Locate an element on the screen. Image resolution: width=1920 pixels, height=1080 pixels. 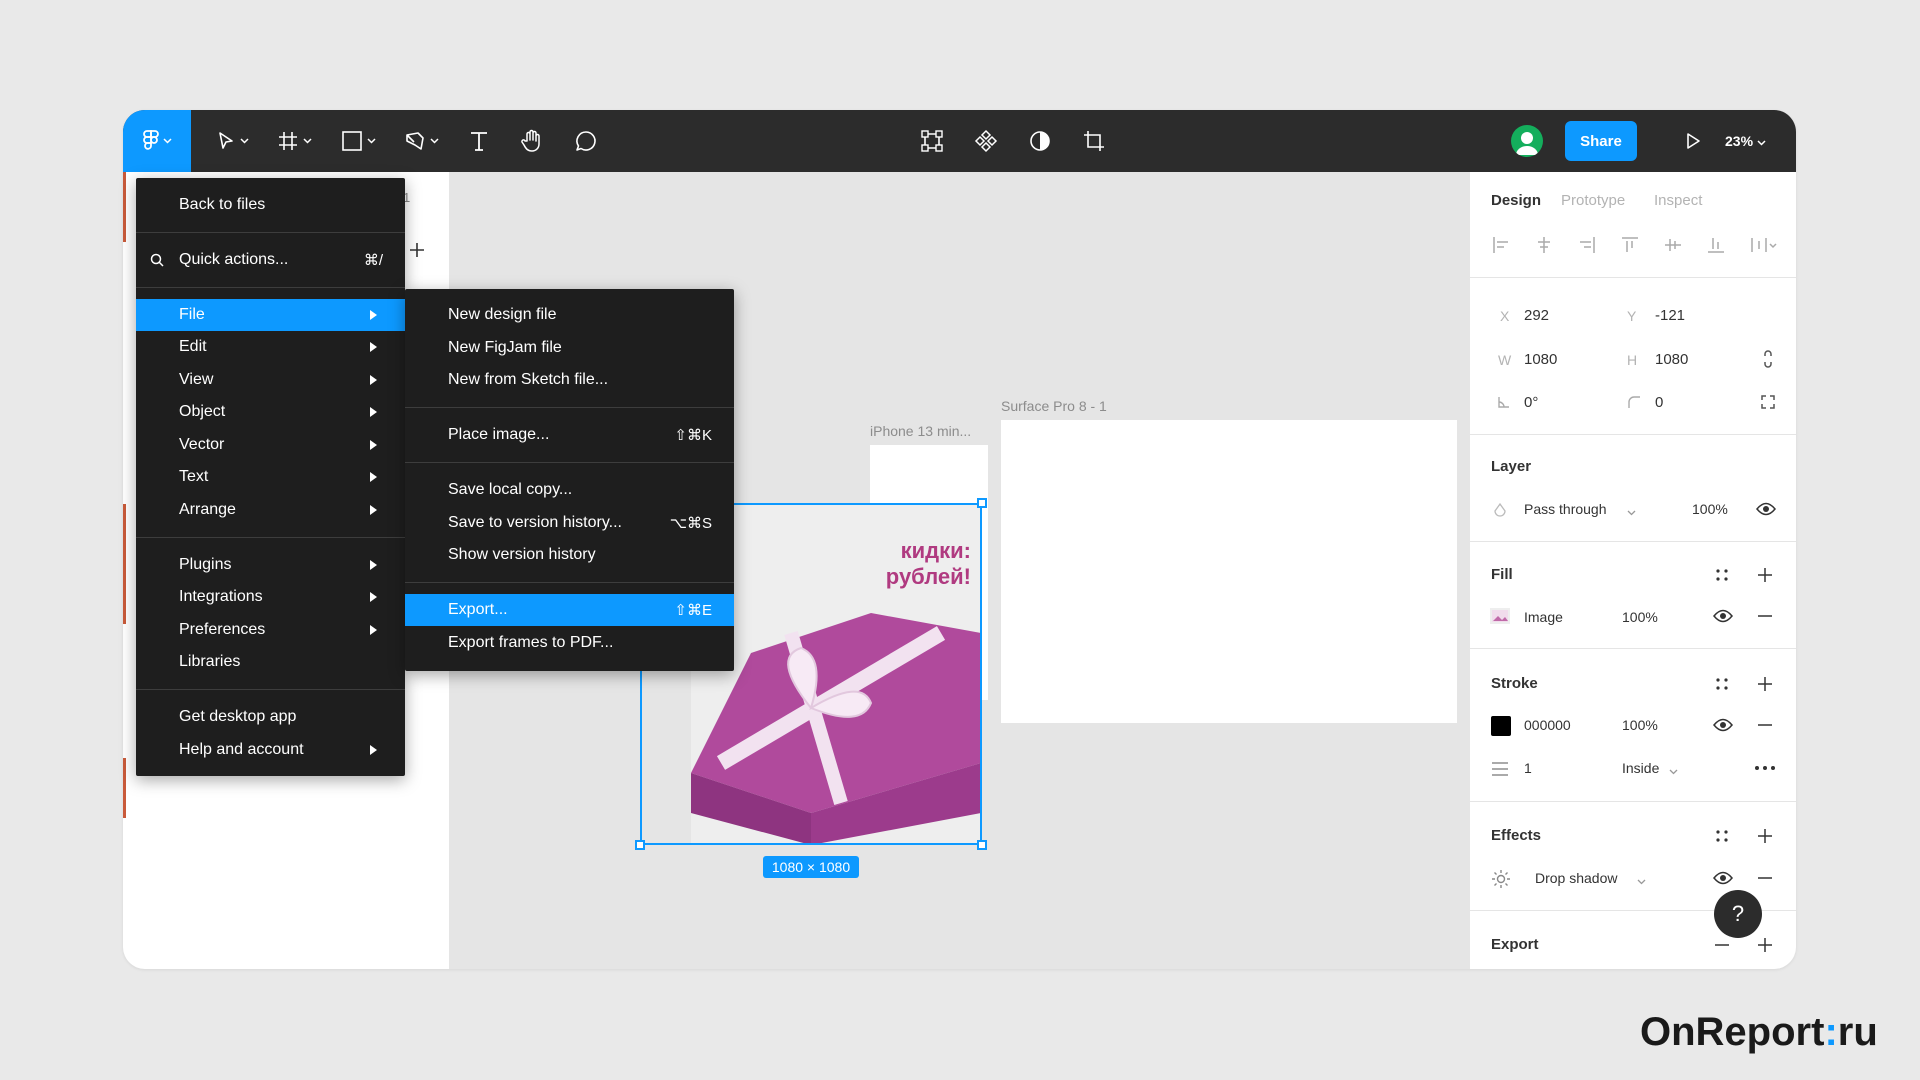
blend-mode-dropdown: Pass through is located at coordinates (1565, 509).